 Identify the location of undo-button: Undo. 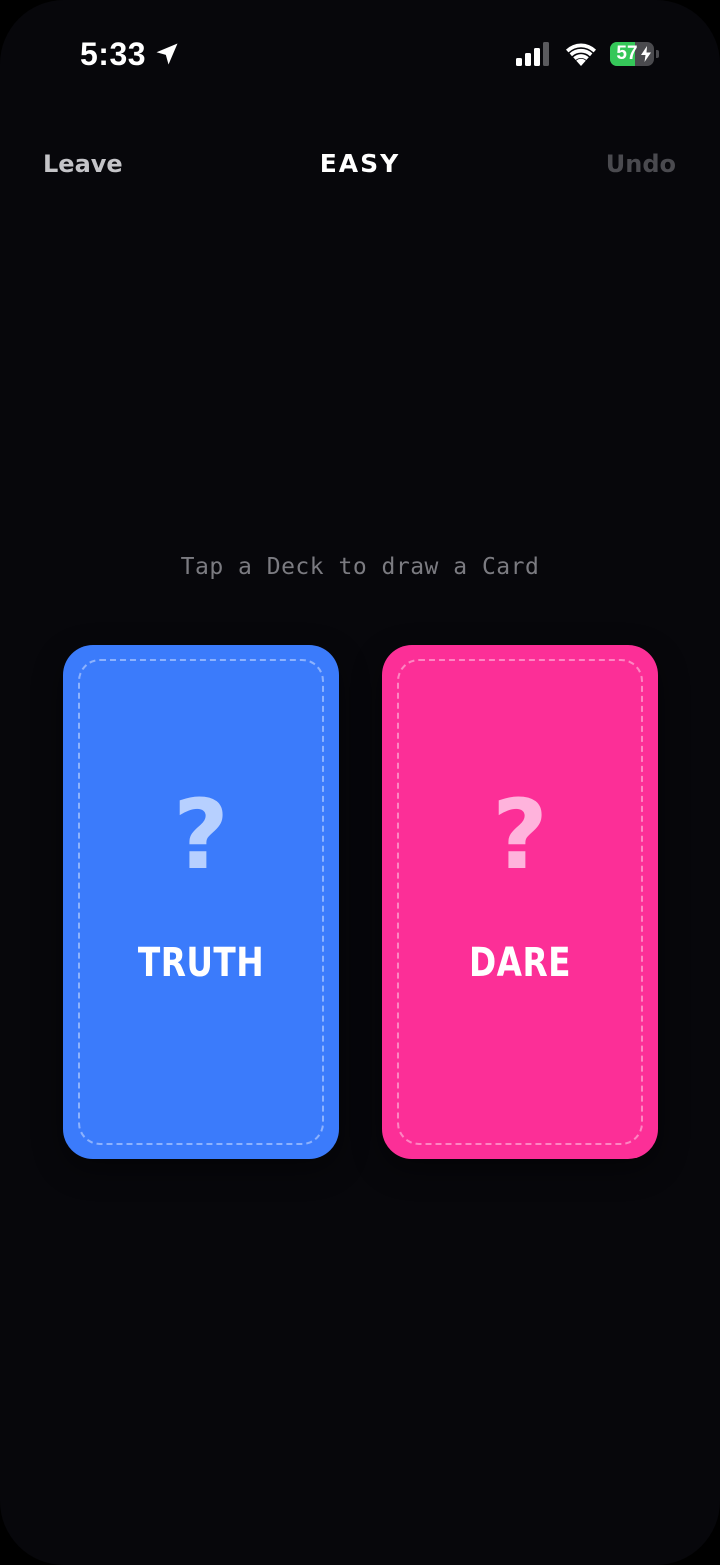
(641, 164).